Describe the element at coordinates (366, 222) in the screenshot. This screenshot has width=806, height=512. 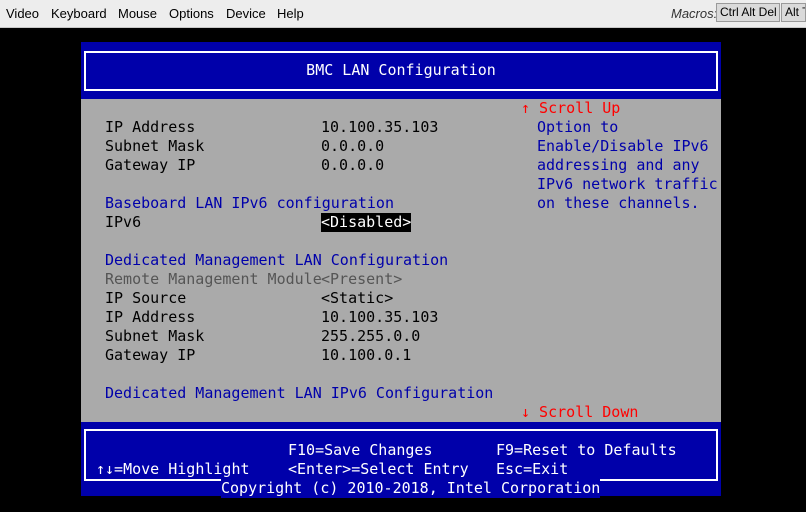
I see `ipv6-selector: <Disabled>` at that location.